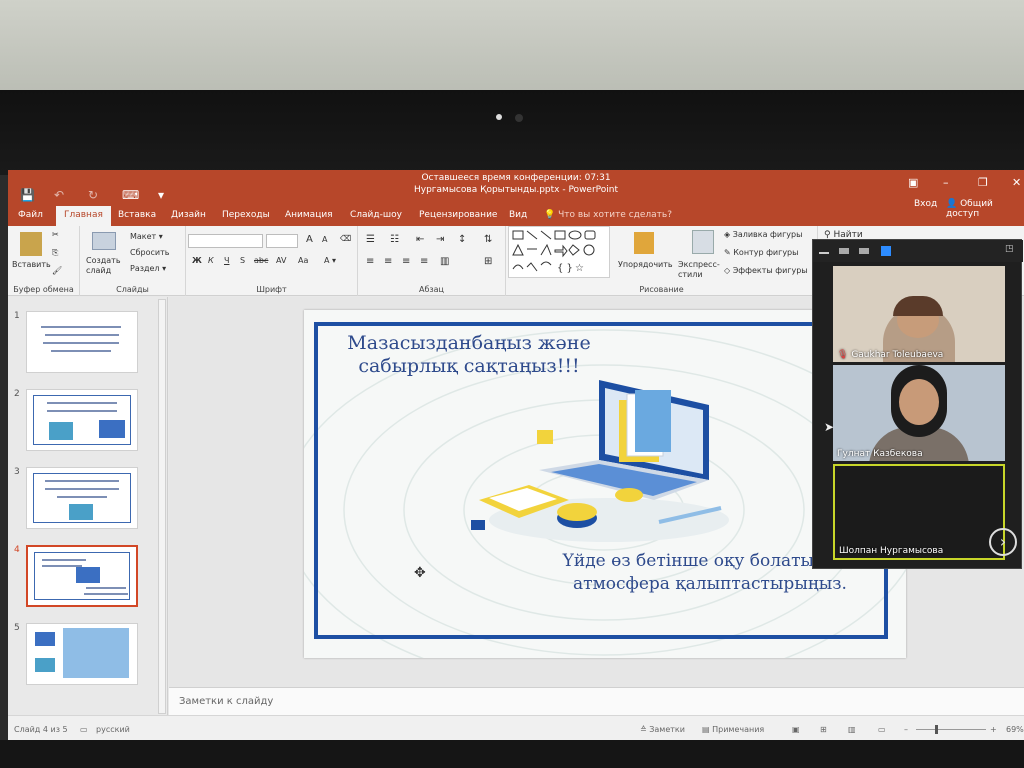  What do you see at coordinates (985, 209) in the screenshot?
I see `share-button: 👤 Общий доступ` at bounding box center [985, 209].